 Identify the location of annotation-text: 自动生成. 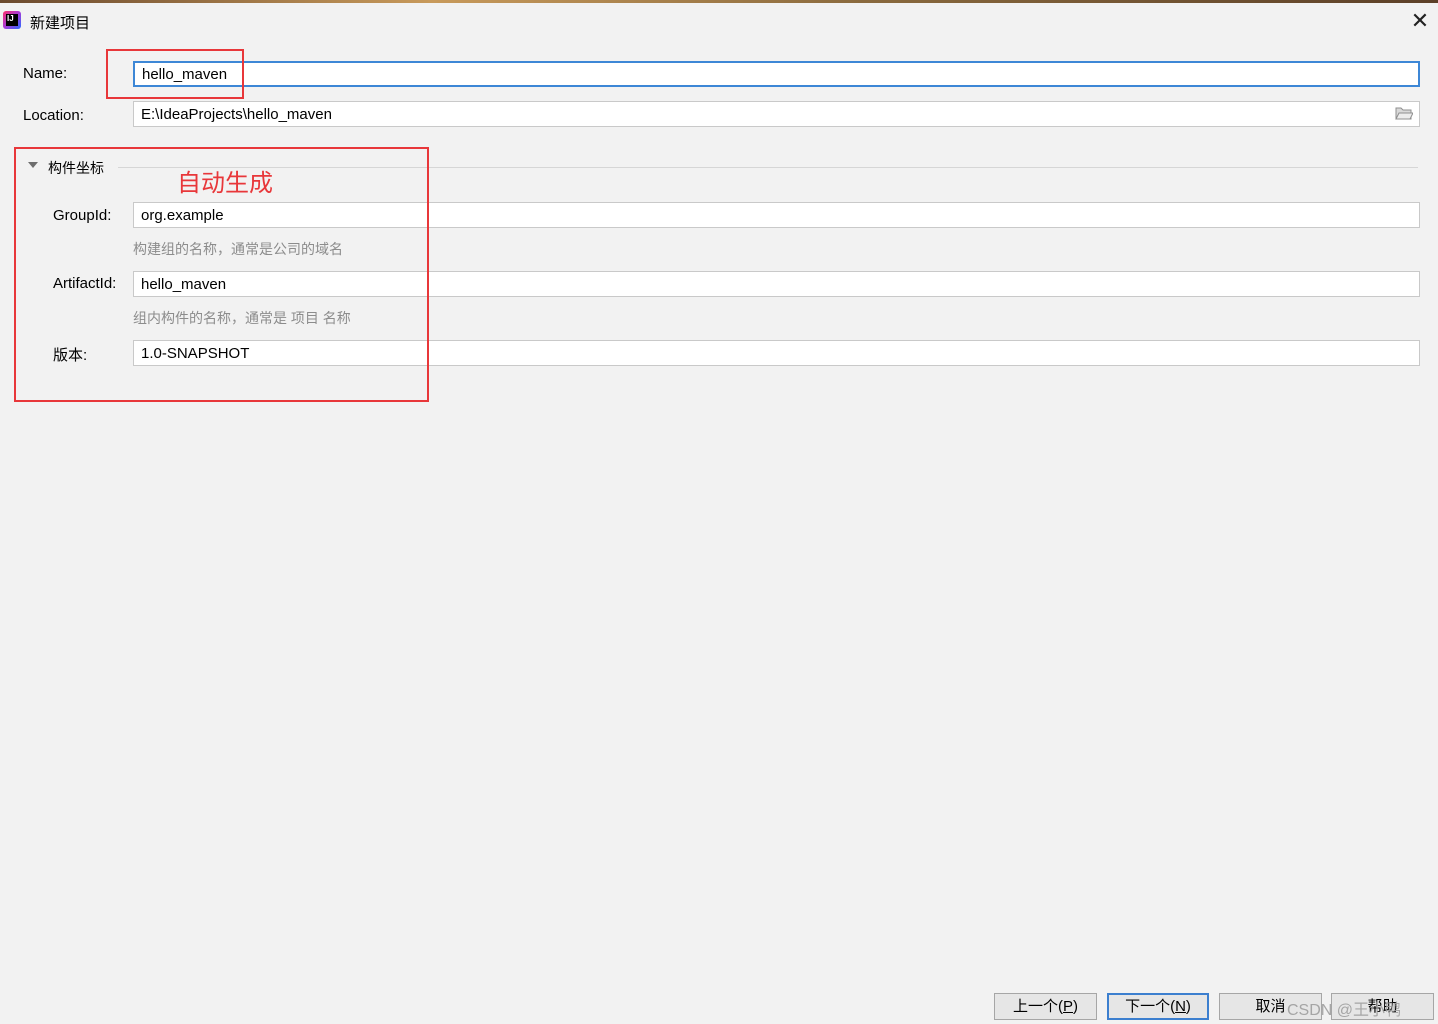
(225, 183).